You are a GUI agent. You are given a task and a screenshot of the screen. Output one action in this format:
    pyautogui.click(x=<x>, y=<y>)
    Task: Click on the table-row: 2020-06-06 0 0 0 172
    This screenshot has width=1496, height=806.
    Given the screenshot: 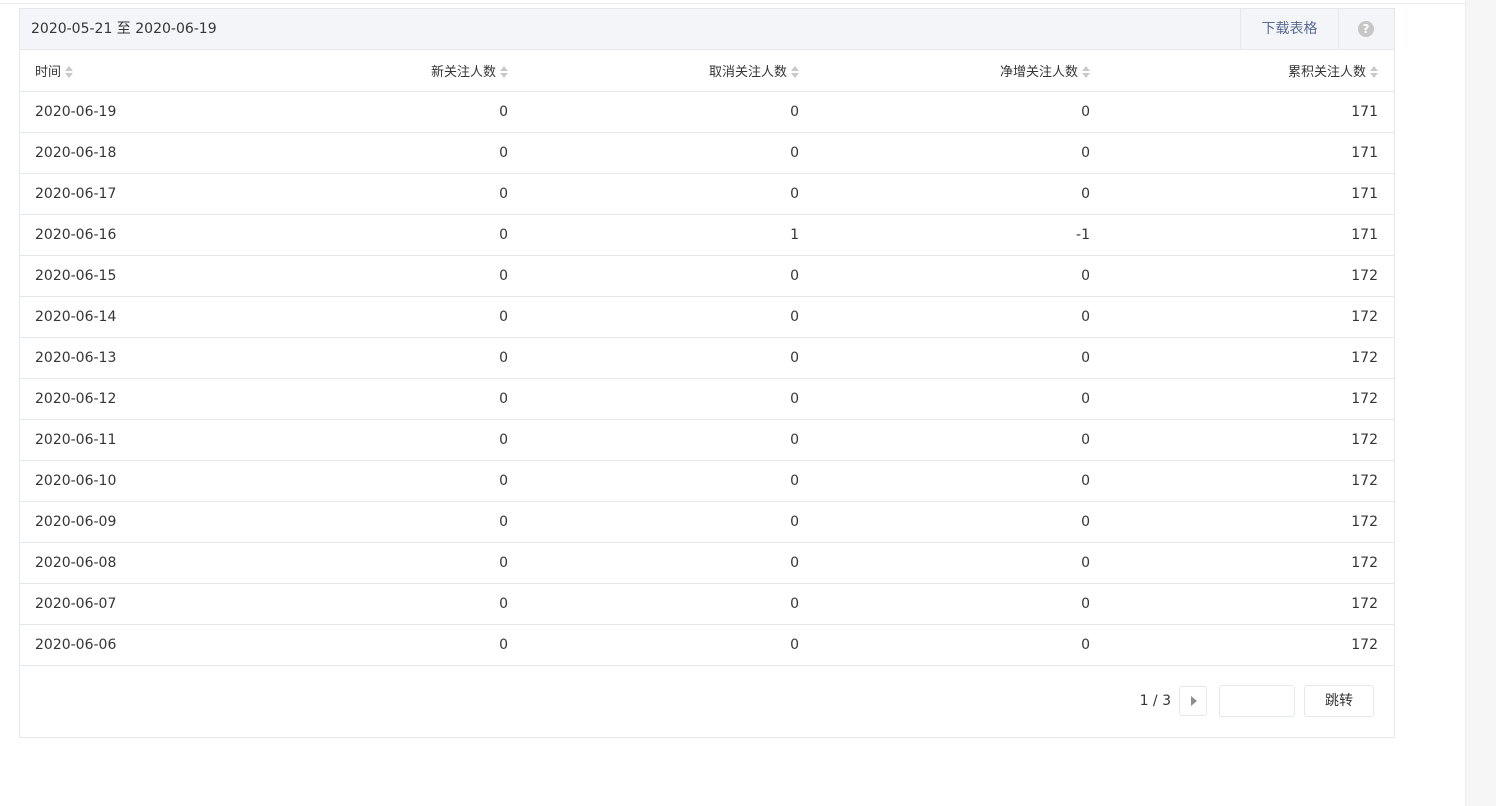 What is the action you would take?
    pyautogui.click(x=707, y=645)
    